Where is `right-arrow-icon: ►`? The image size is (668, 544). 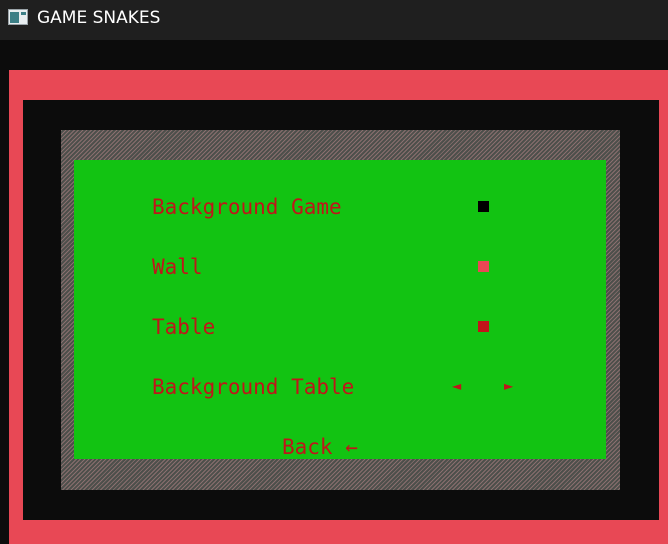 right-arrow-icon: ► is located at coordinates (508, 386).